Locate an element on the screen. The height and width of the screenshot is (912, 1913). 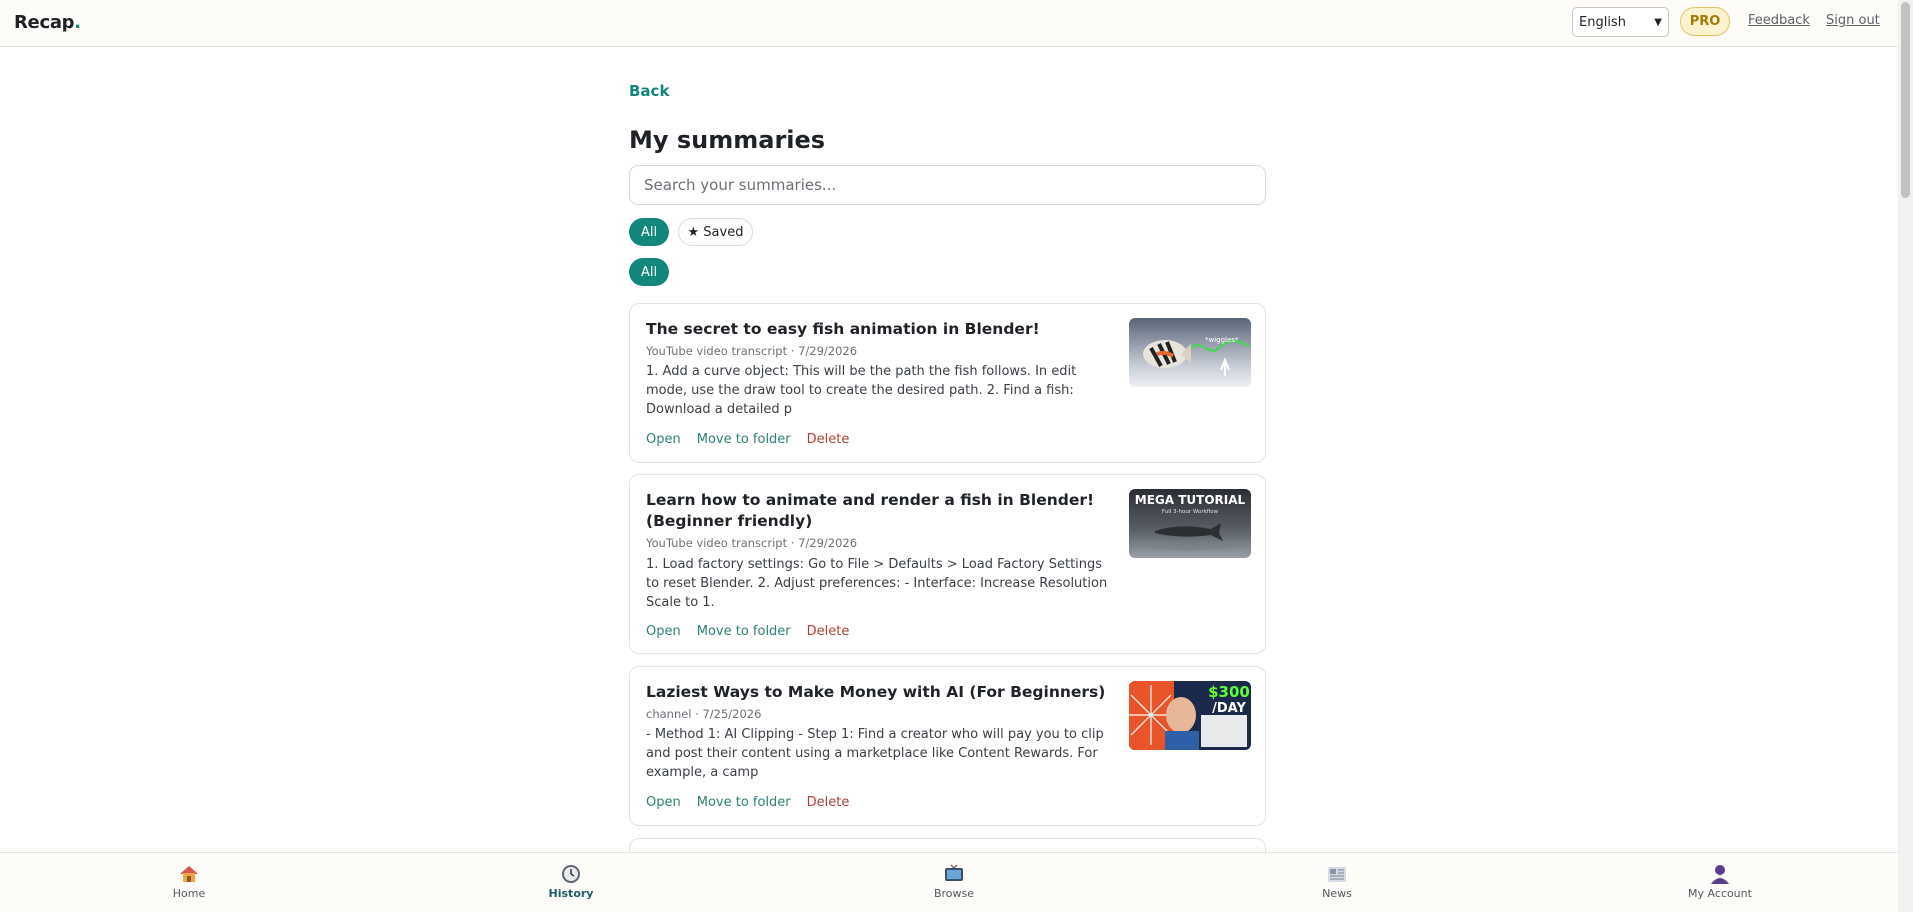
nav-news: News is located at coordinates (1337, 881).